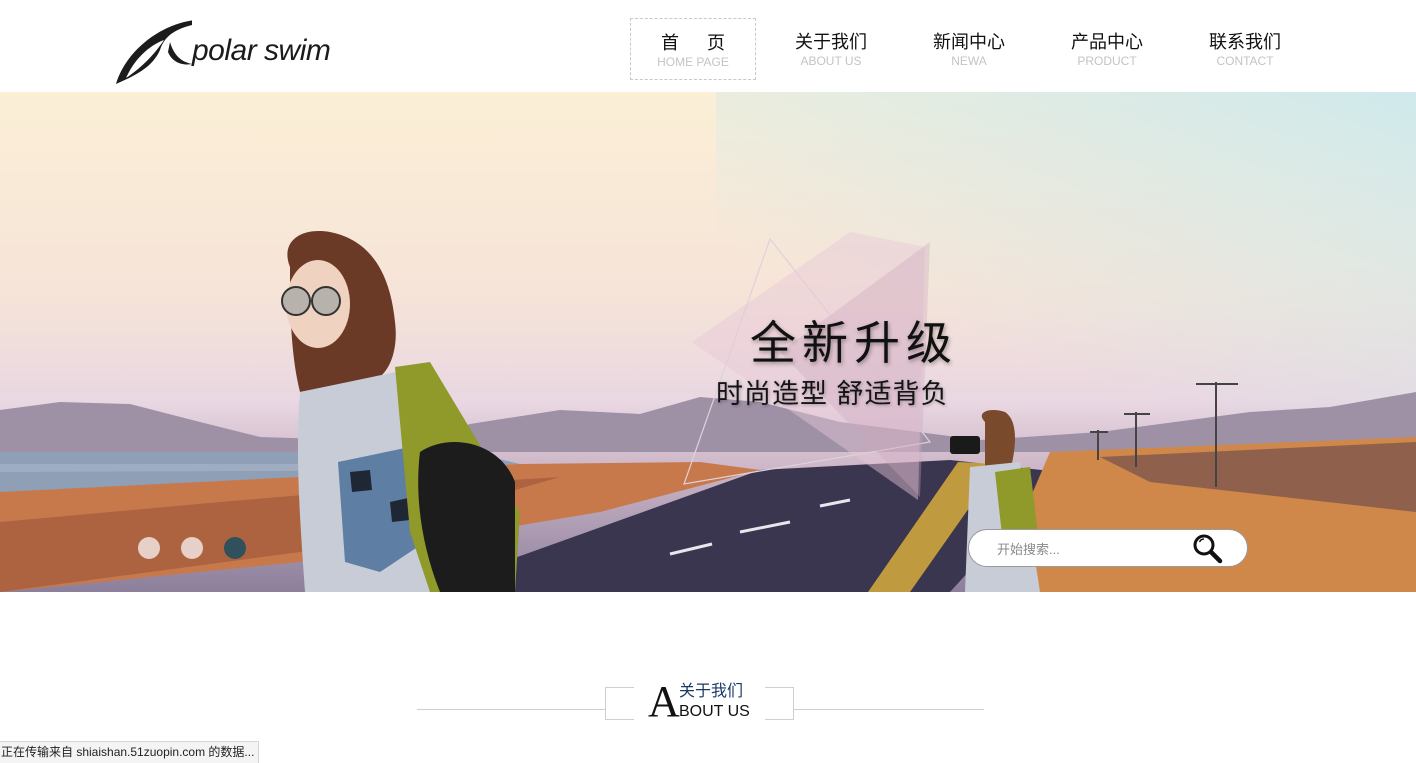  Describe the element at coordinates (693, 62) in the screenshot. I see `nav-item-sublabel: HOME PAGE` at that location.